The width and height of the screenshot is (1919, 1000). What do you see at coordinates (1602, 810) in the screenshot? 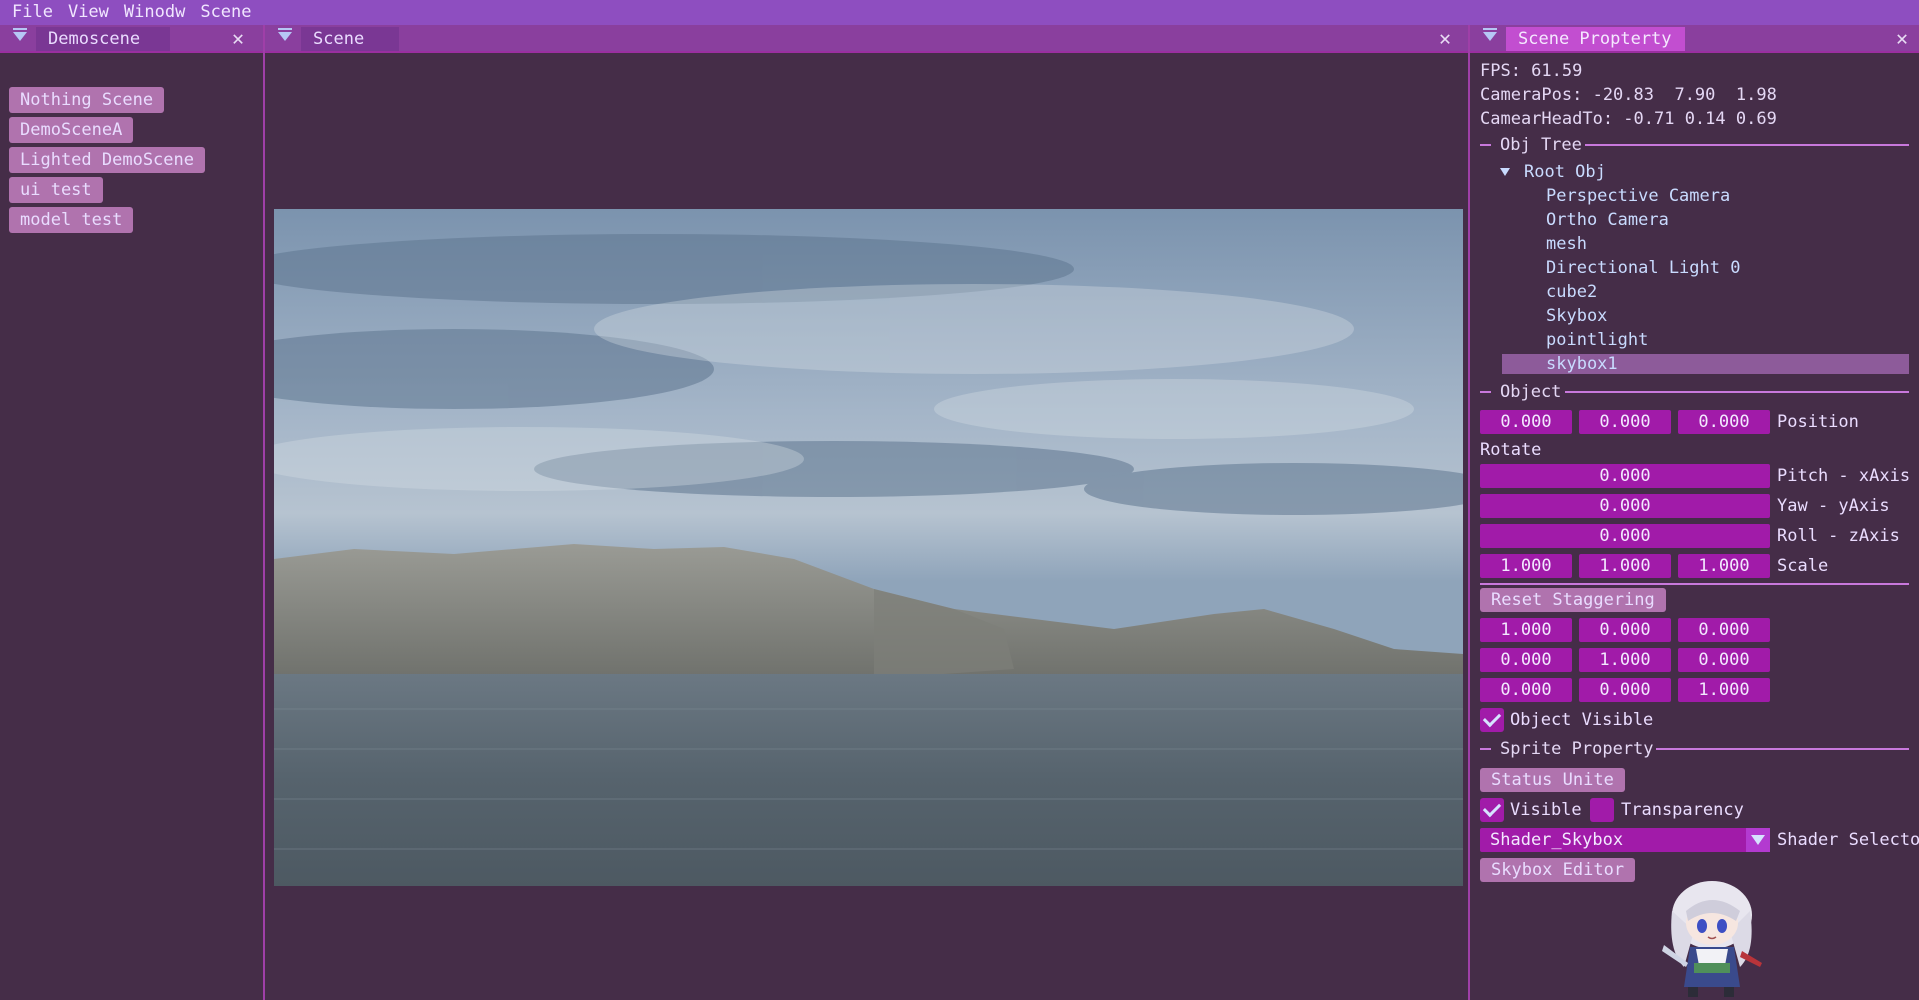
I see `transparency-checkbox` at bounding box center [1602, 810].